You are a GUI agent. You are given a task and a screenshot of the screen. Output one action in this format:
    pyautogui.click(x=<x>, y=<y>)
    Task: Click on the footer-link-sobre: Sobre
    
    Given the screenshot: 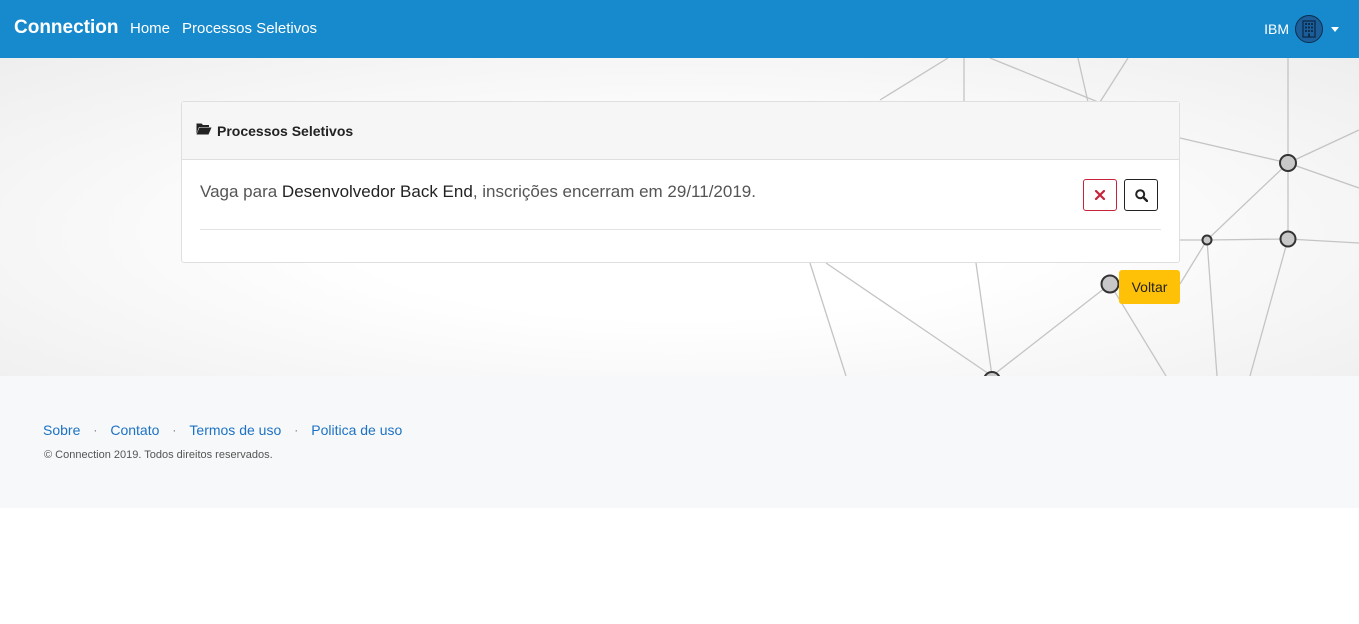 What is the action you would take?
    pyautogui.click(x=61, y=430)
    